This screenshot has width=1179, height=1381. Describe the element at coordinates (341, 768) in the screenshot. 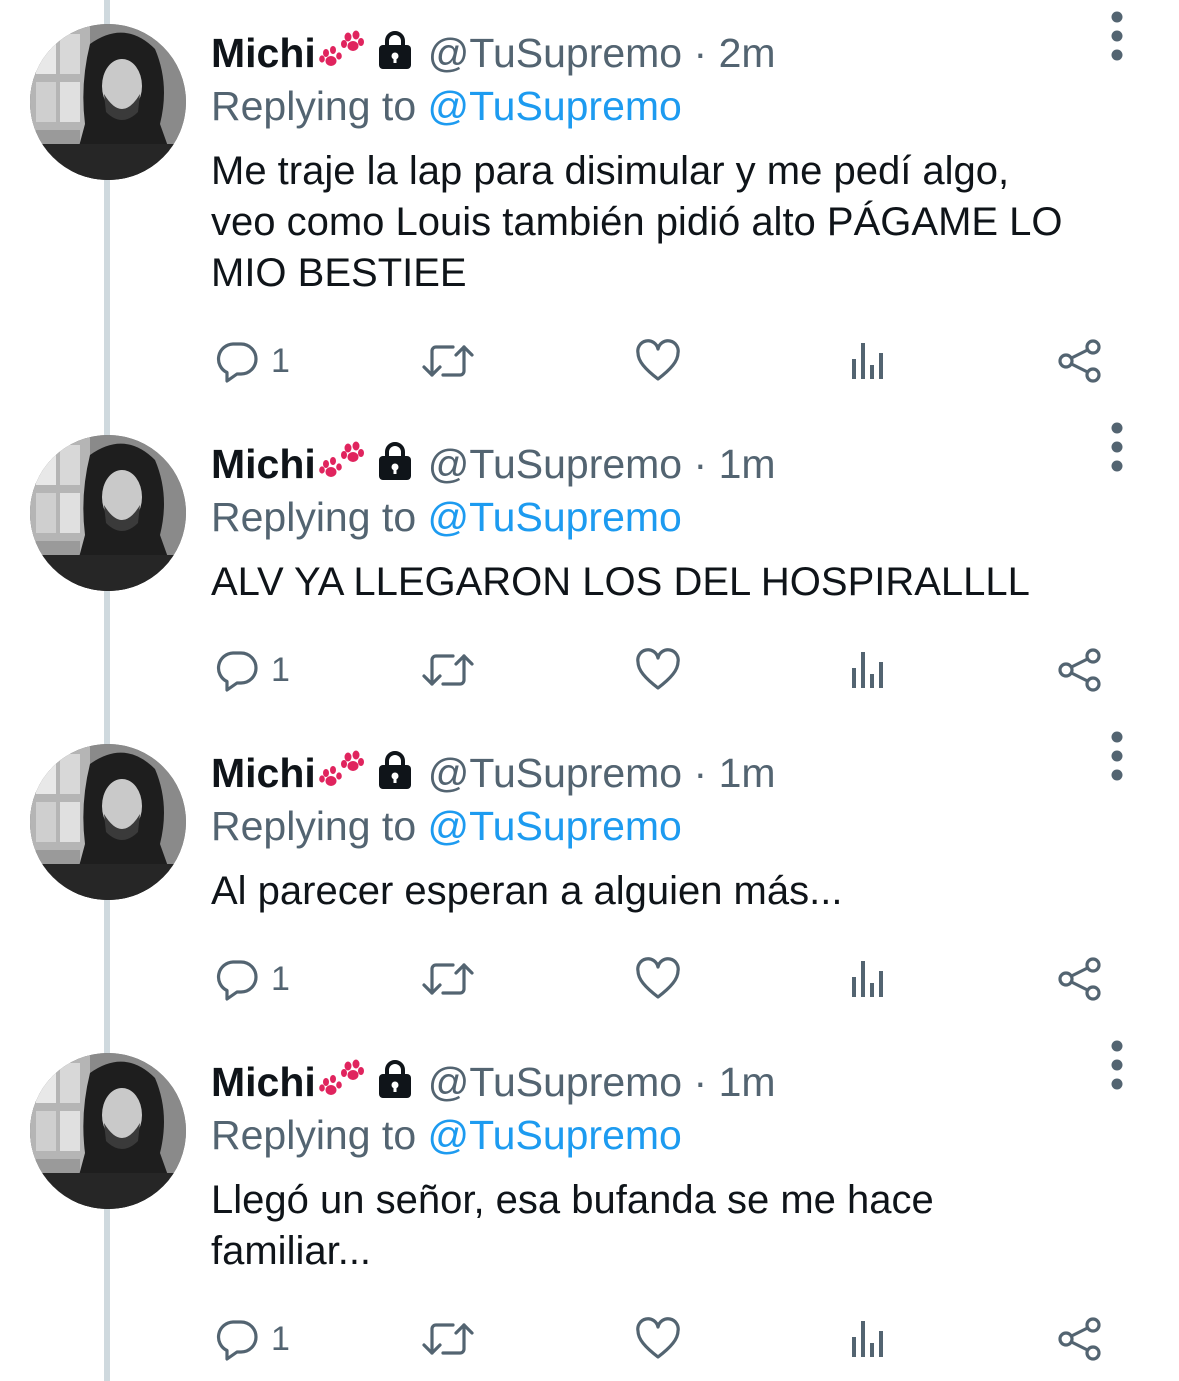

I see `paw-prints-icon` at that location.